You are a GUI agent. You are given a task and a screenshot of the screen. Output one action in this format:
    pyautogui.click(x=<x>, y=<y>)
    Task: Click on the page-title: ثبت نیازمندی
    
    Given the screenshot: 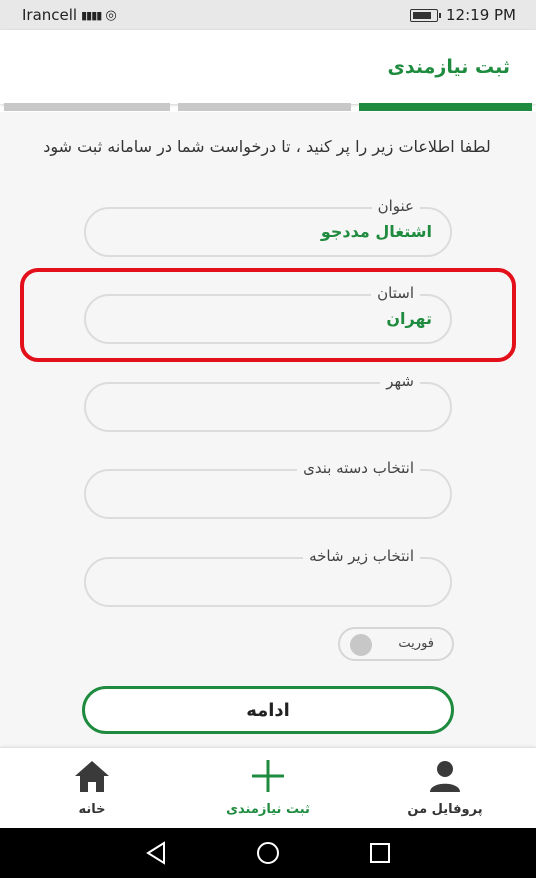 What is the action you would take?
    pyautogui.click(x=449, y=67)
    